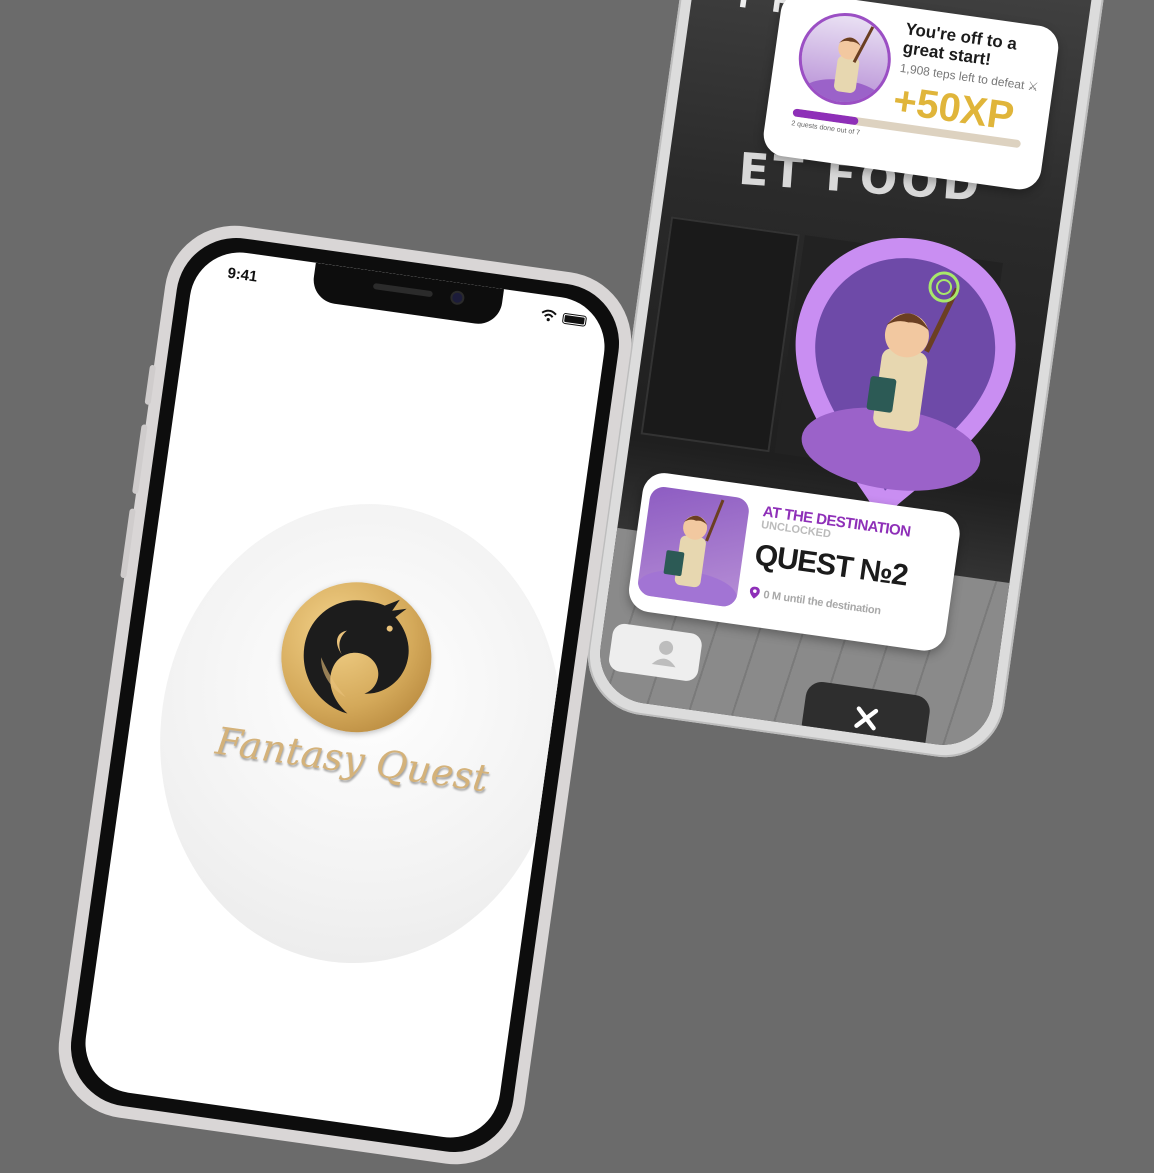 The height and width of the screenshot is (1173, 1154). I want to click on destination-distance-text: 0 M until the destination, so click(822, 603).